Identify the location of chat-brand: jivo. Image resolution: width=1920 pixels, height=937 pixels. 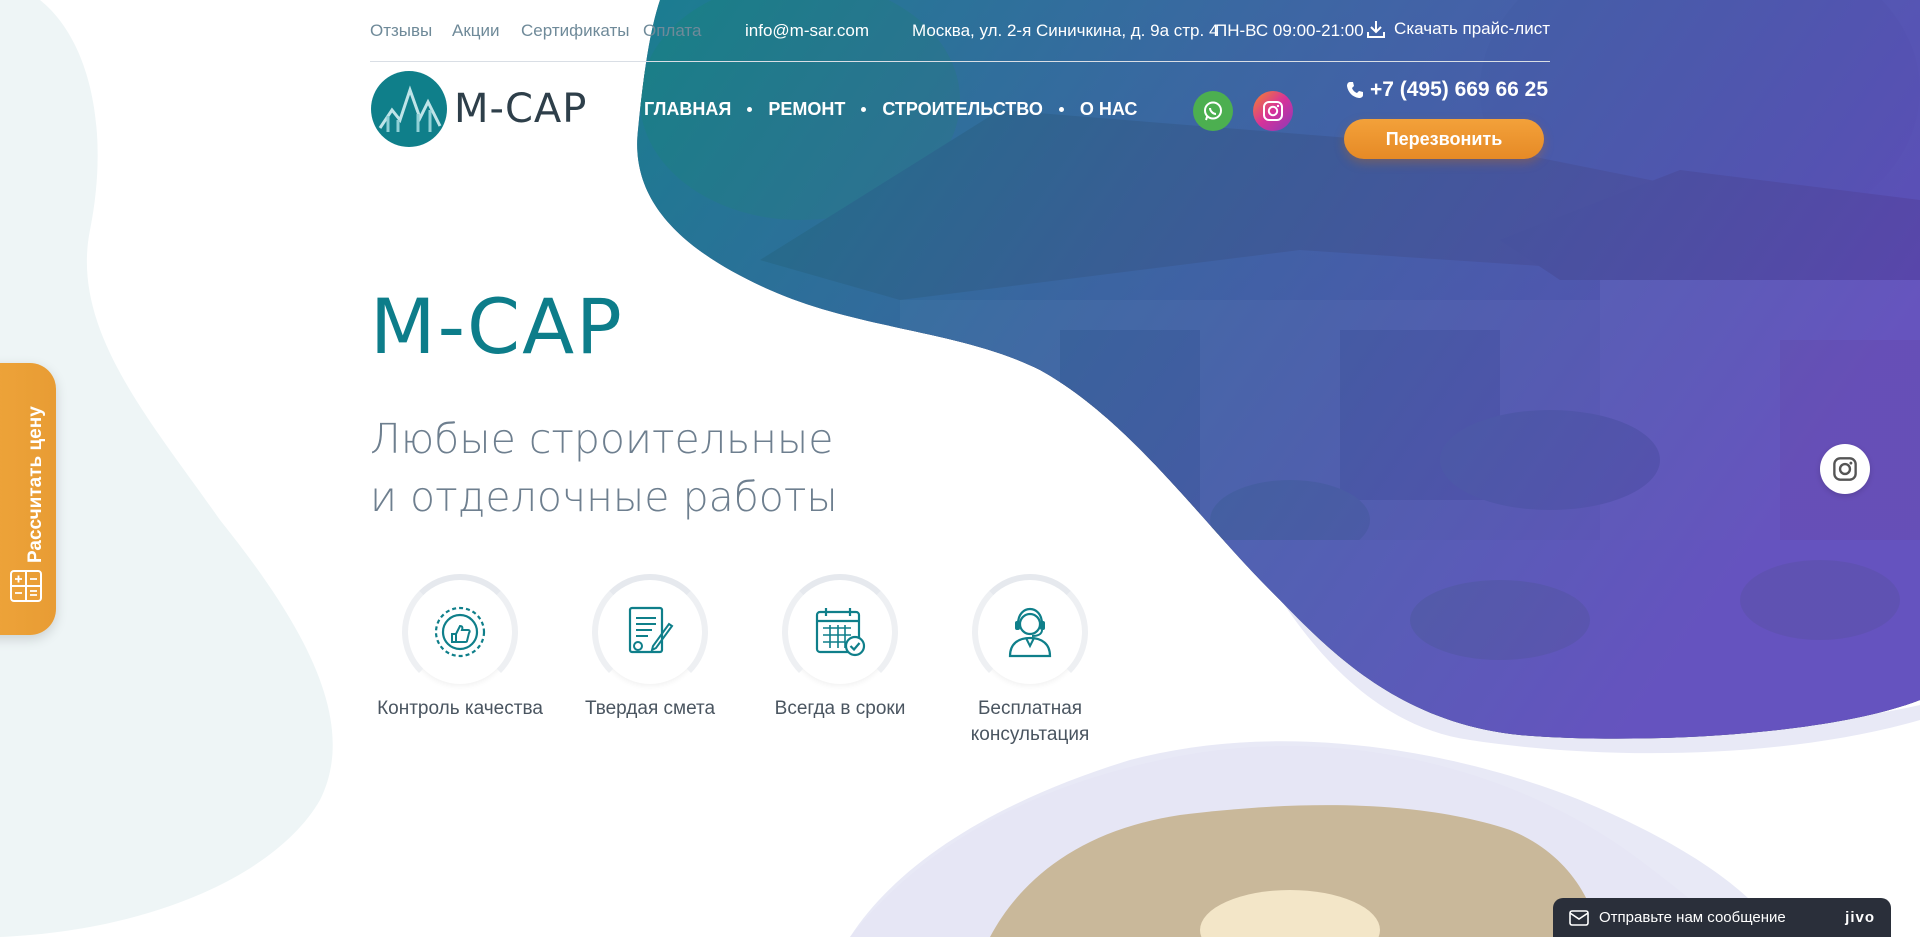
(1860, 917).